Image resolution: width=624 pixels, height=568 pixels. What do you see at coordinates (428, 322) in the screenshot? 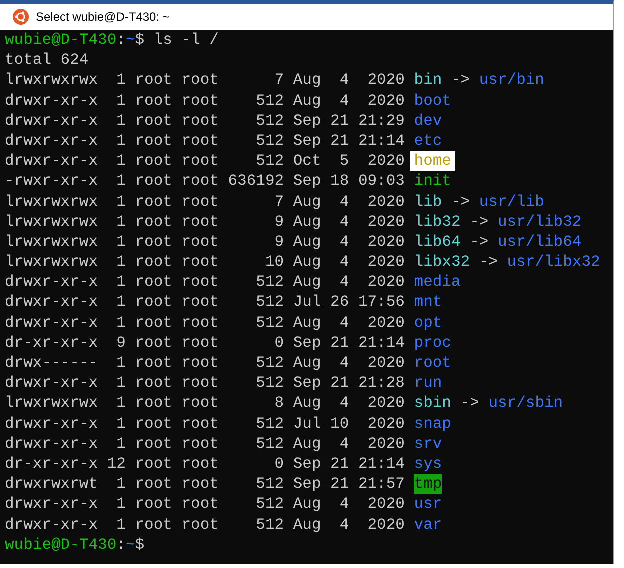
I see `file-name: opt` at bounding box center [428, 322].